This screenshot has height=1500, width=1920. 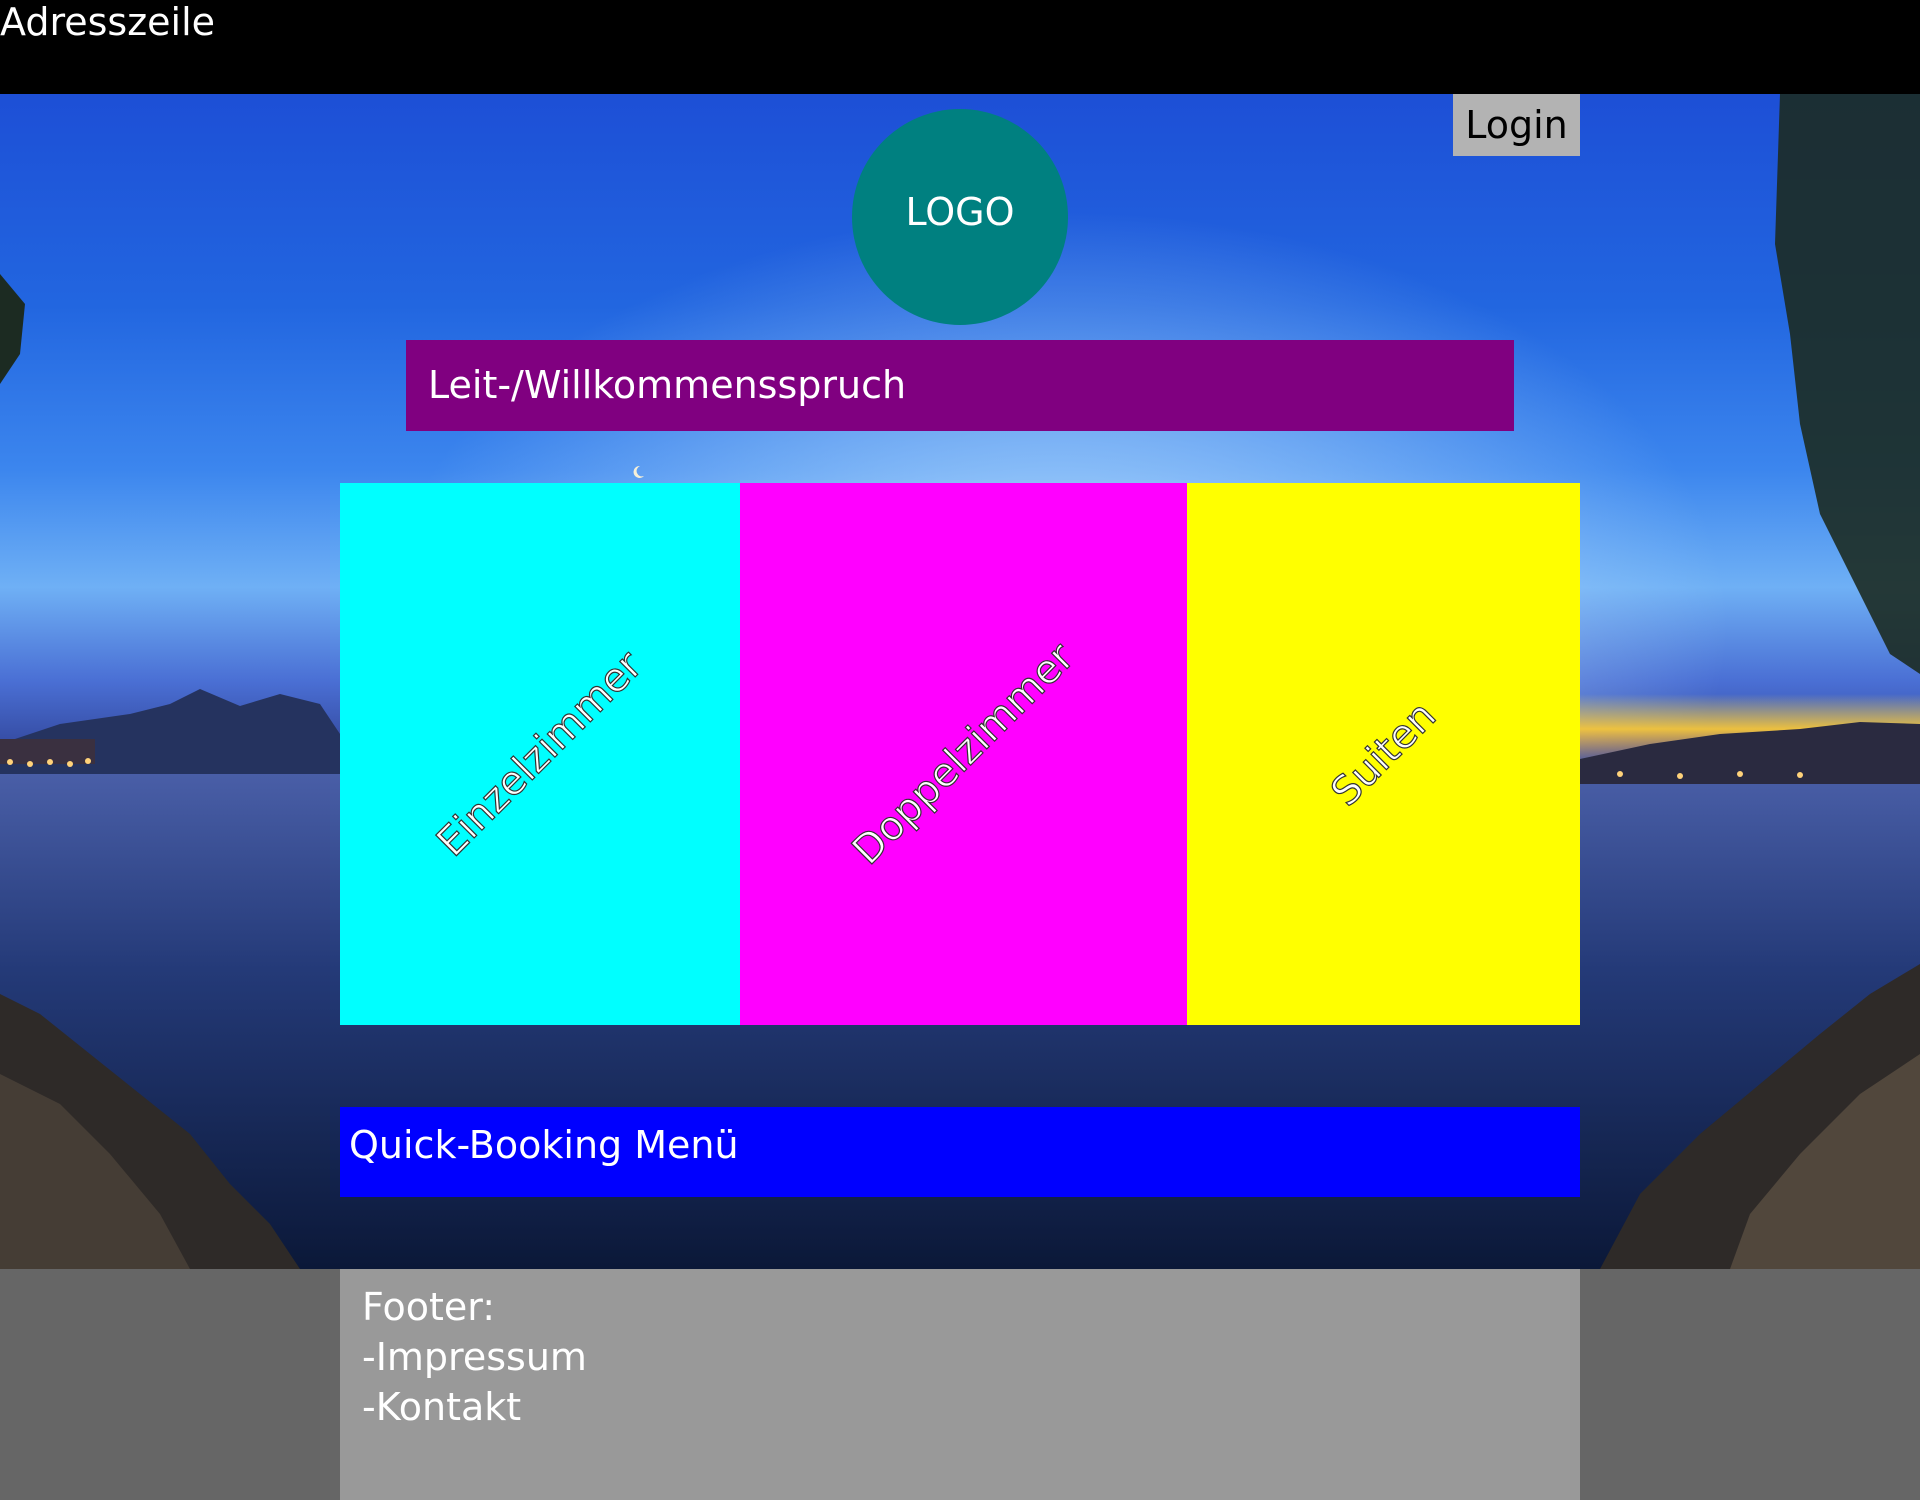 What do you see at coordinates (960, 47) in the screenshot?
I see `address-bar: Adresszeile` at bounding box center [960, 47].